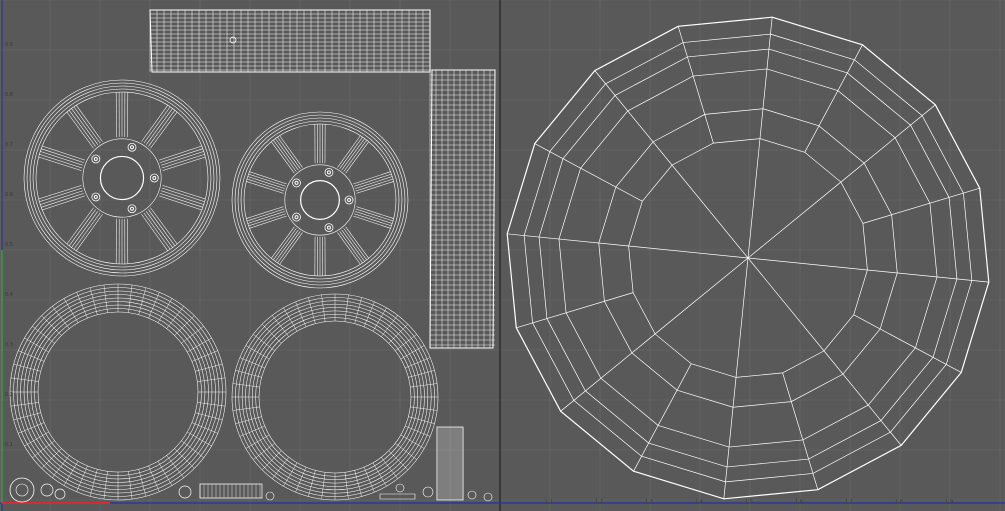 This screenshot has width=1005, height=511. I want to click on u-tick-label: 1.9, so click(949, 502).